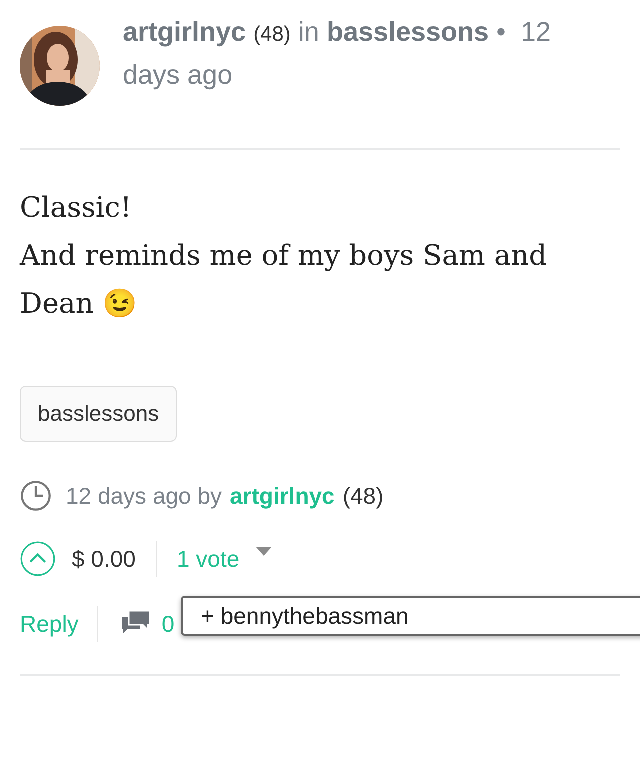  What do you see at coordinates (337, 54) in the screenshot?
I see `post-byline: artgirlnyc (48) in basslessons • 12 days ago` at bounding box center [337, 54].